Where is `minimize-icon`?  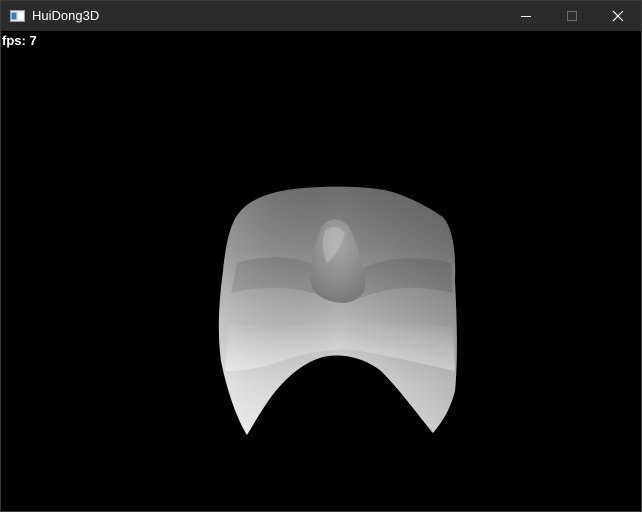 minimize-icon is located at coordinates (526, 16).